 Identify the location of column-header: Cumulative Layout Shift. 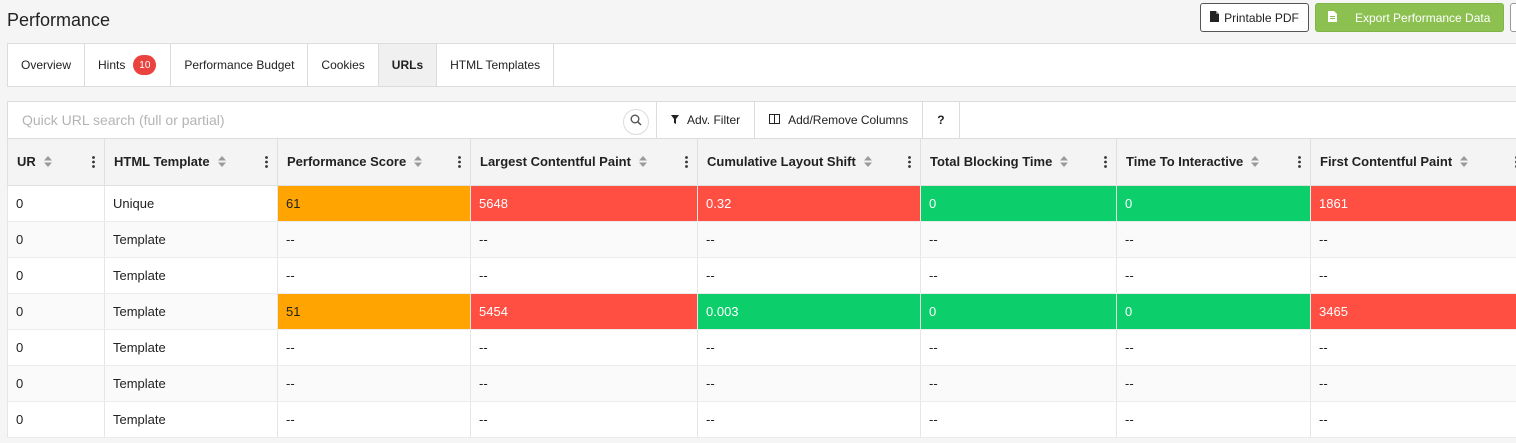
(809, 162).